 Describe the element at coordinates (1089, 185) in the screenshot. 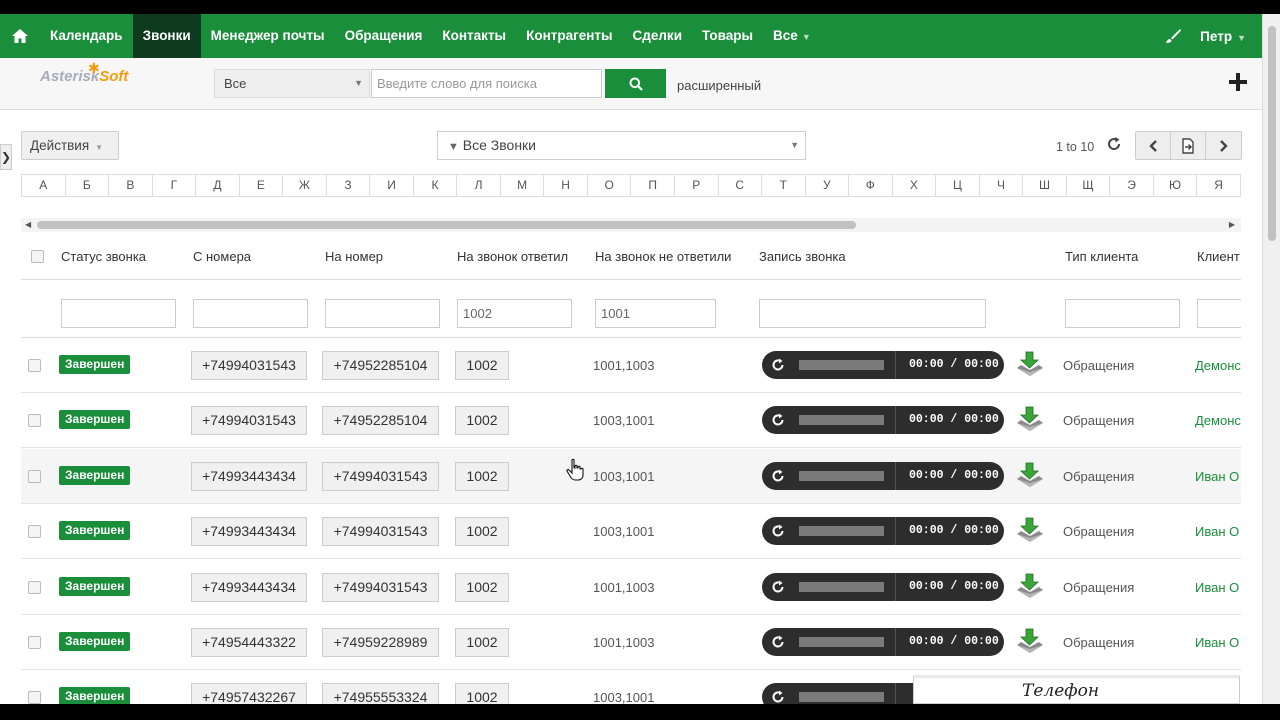

I see `alphabet-letter: Щ` at that location.